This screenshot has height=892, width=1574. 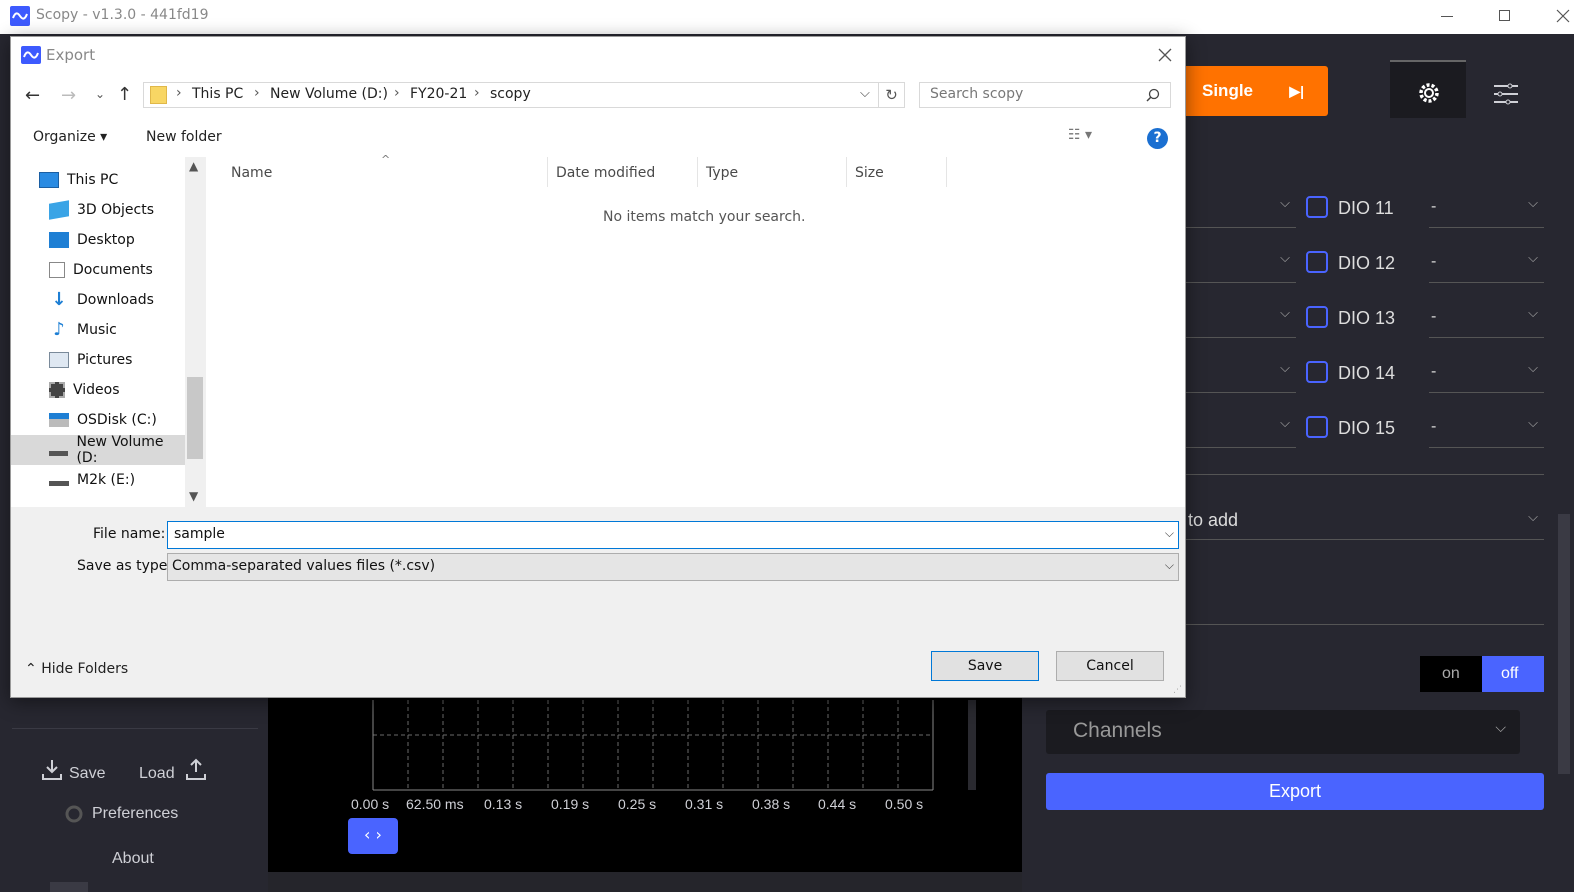 I want to click on breadcrumb-new-volume: New Volume (D:), so click(x=329, y=94).